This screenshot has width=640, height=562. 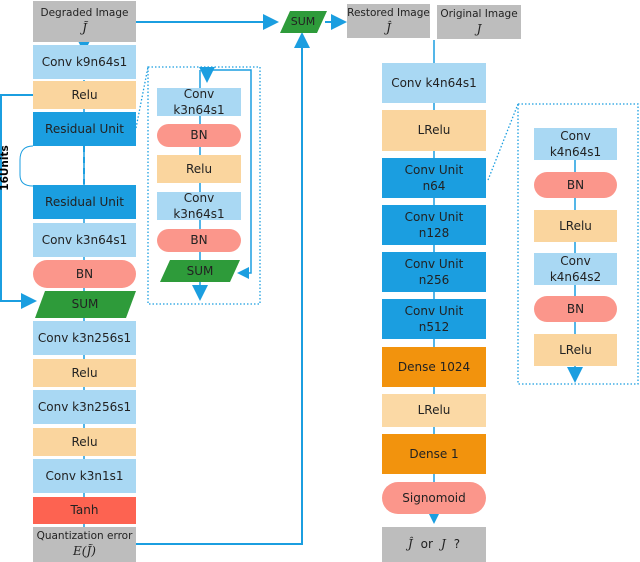 What do you see at coordinates (199, 135) in the screenshot?
I see `res-bn-1: BN` at bounding box center [199, 135].